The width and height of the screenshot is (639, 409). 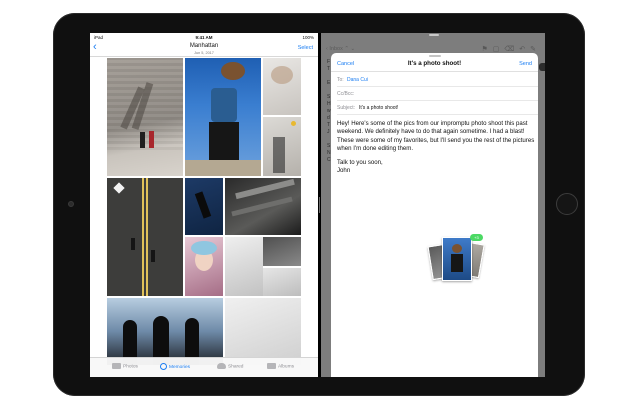 What do you see at coordinates (476, 237) in the screenshot?
I see `attachment-count-badge: +3` at bounding box center [476, 237].